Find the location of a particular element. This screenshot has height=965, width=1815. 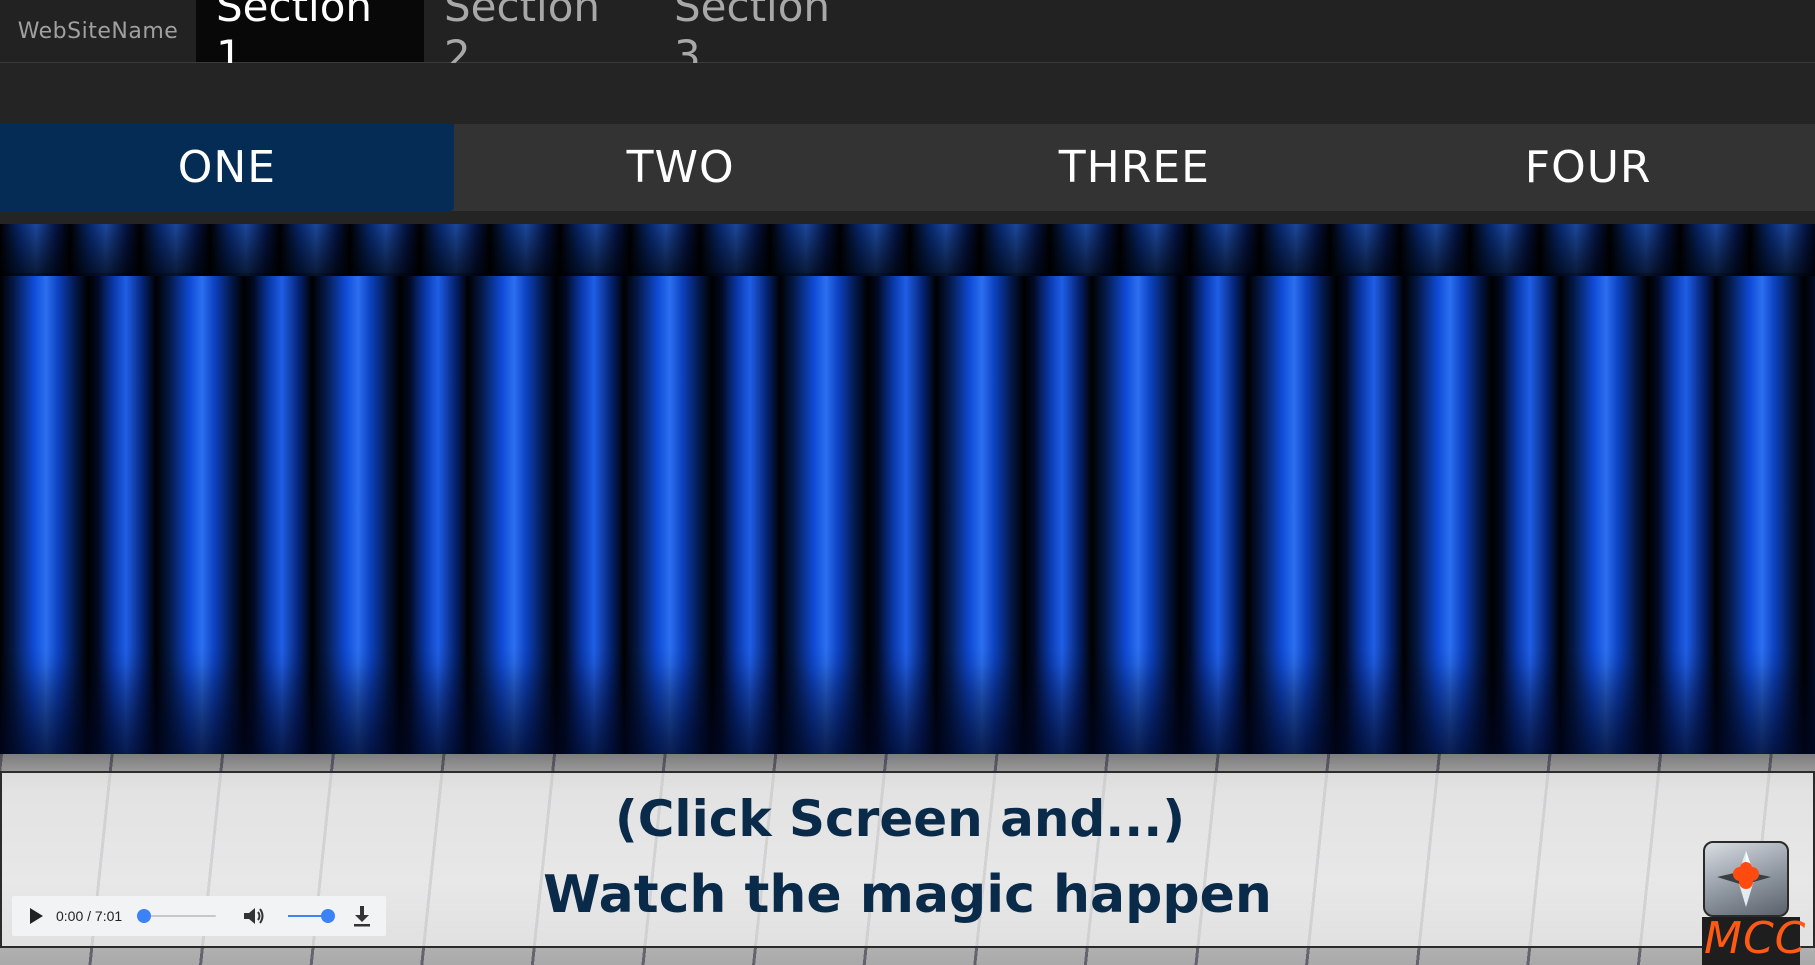

header-spacer is located at coordinates (907, 93).